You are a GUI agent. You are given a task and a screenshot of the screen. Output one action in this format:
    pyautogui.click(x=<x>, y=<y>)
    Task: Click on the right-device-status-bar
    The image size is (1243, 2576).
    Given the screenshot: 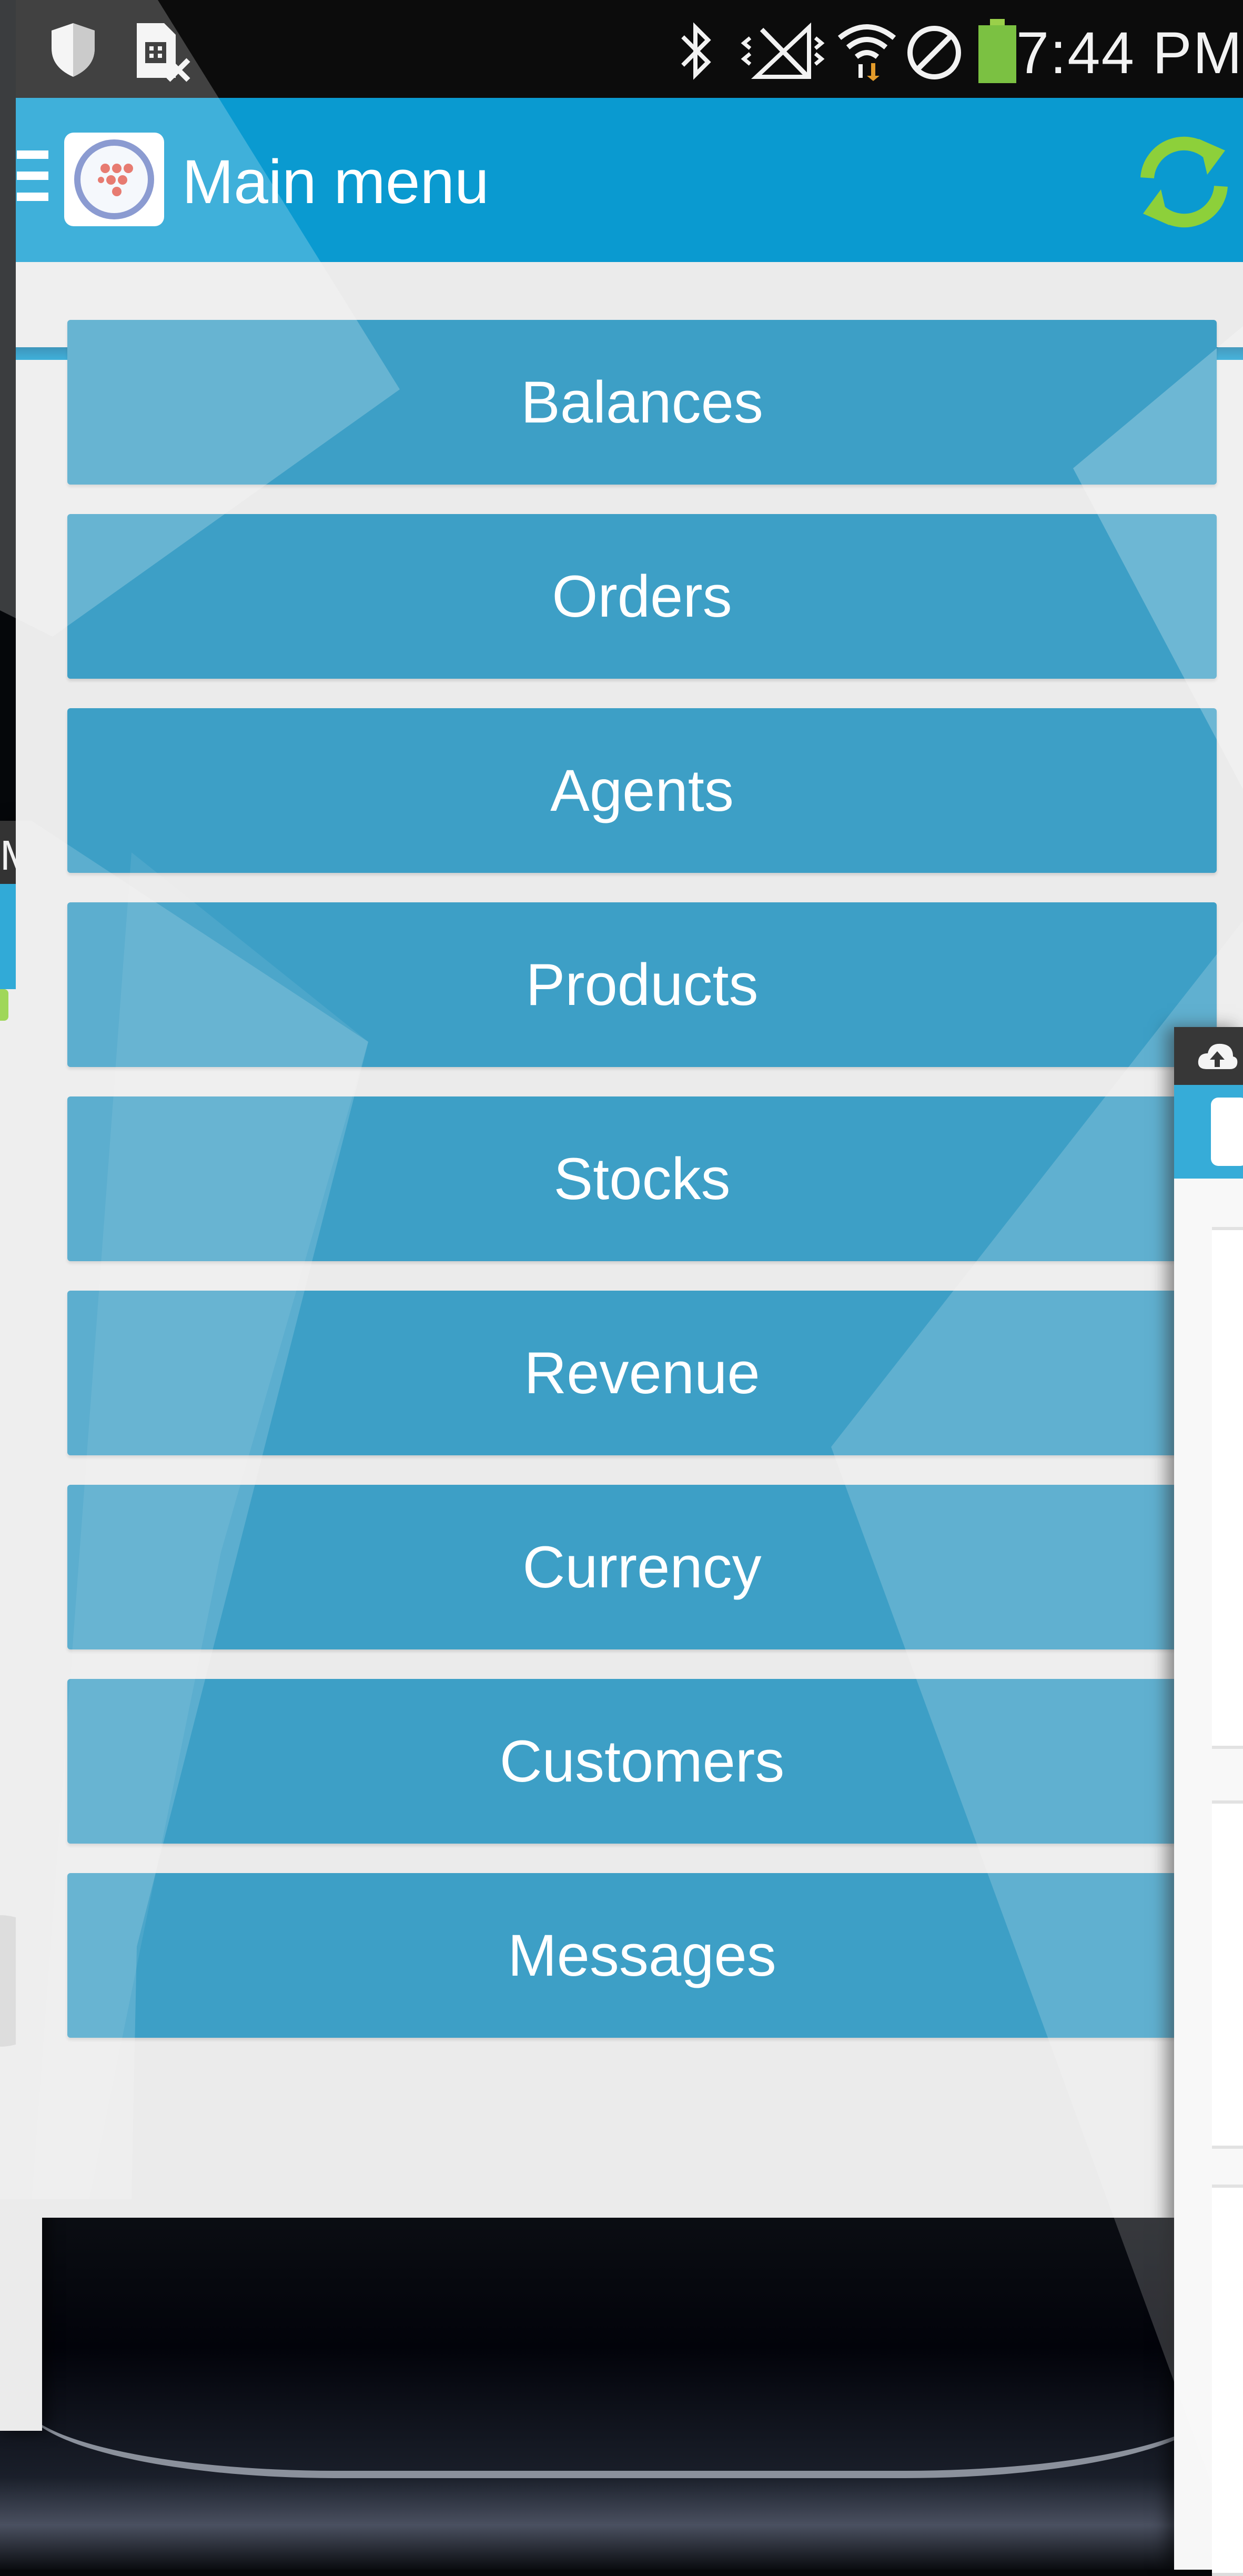 What is the action you would take?
    pyautogui.click(x=1208, y=1056)
    